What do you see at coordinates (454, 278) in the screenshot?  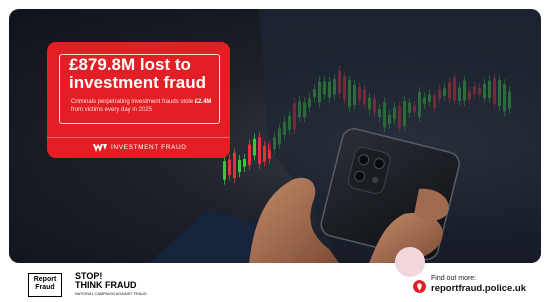 I see `find-out-more-label: Find out more:` at bounding box center [454, 278].